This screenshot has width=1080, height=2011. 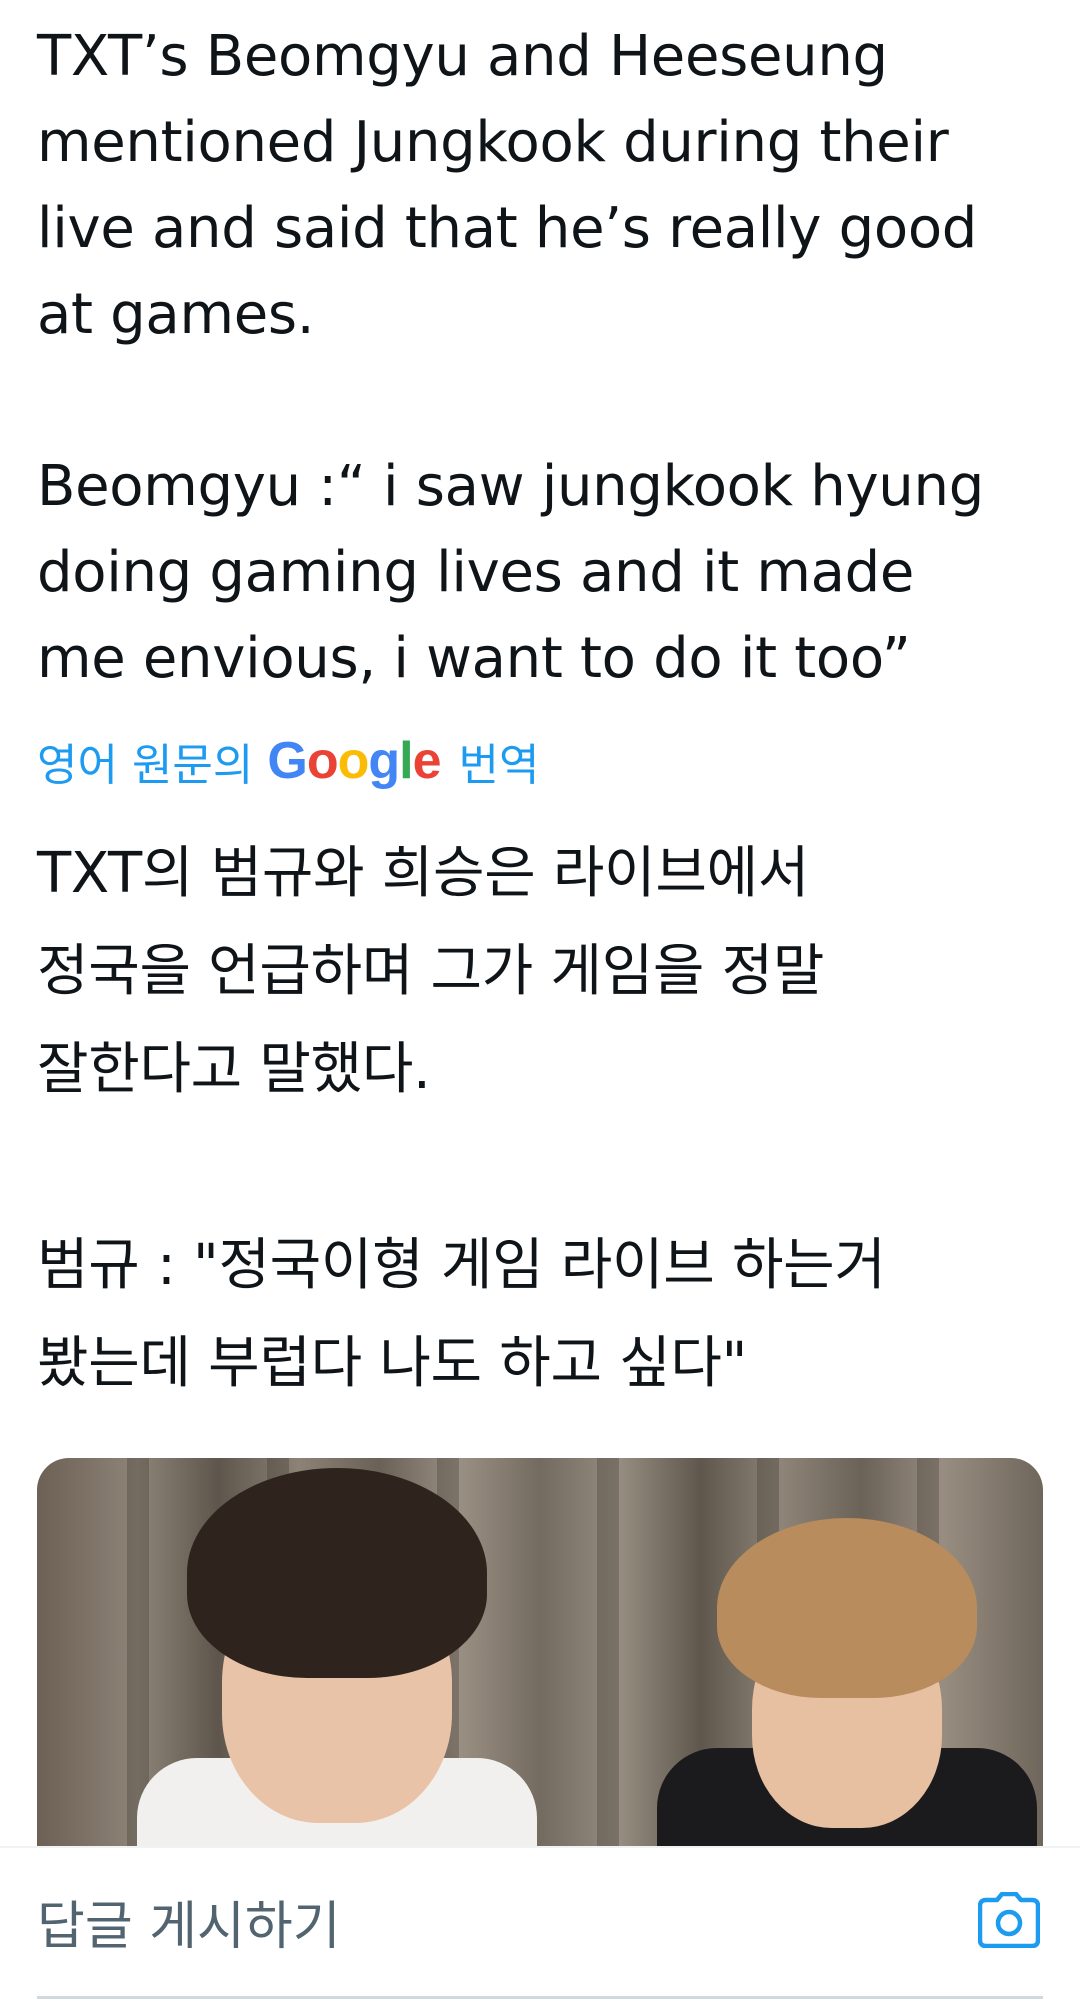 What do you see at coordinates (406, 761) in the screenshot?
I see `google-letter: l` at bounding box center [406, 761].